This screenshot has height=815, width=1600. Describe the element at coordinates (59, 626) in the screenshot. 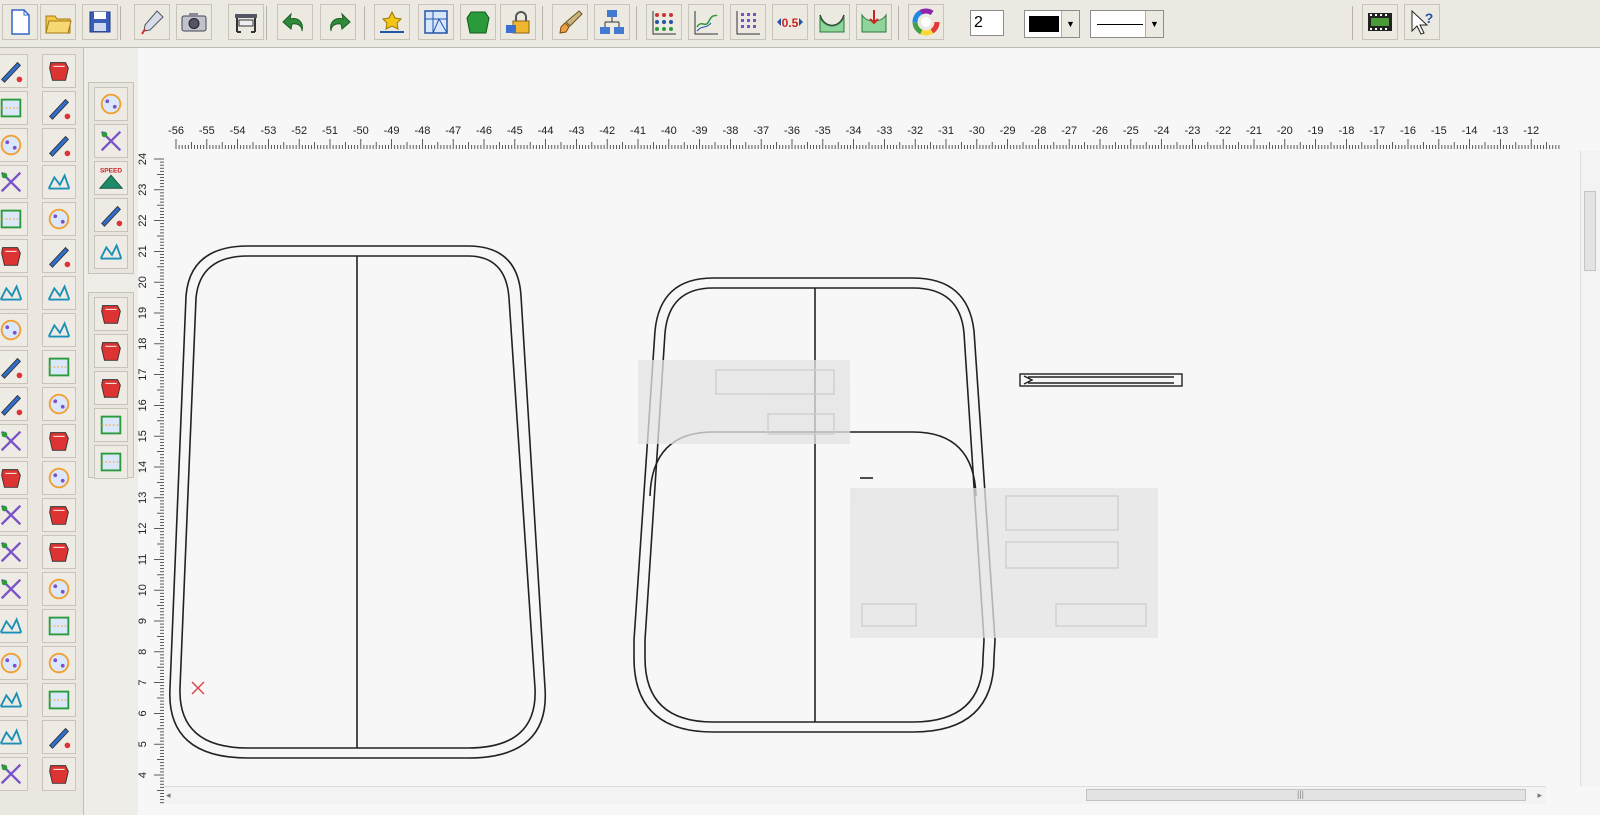

I see `jar-tool` at that location.